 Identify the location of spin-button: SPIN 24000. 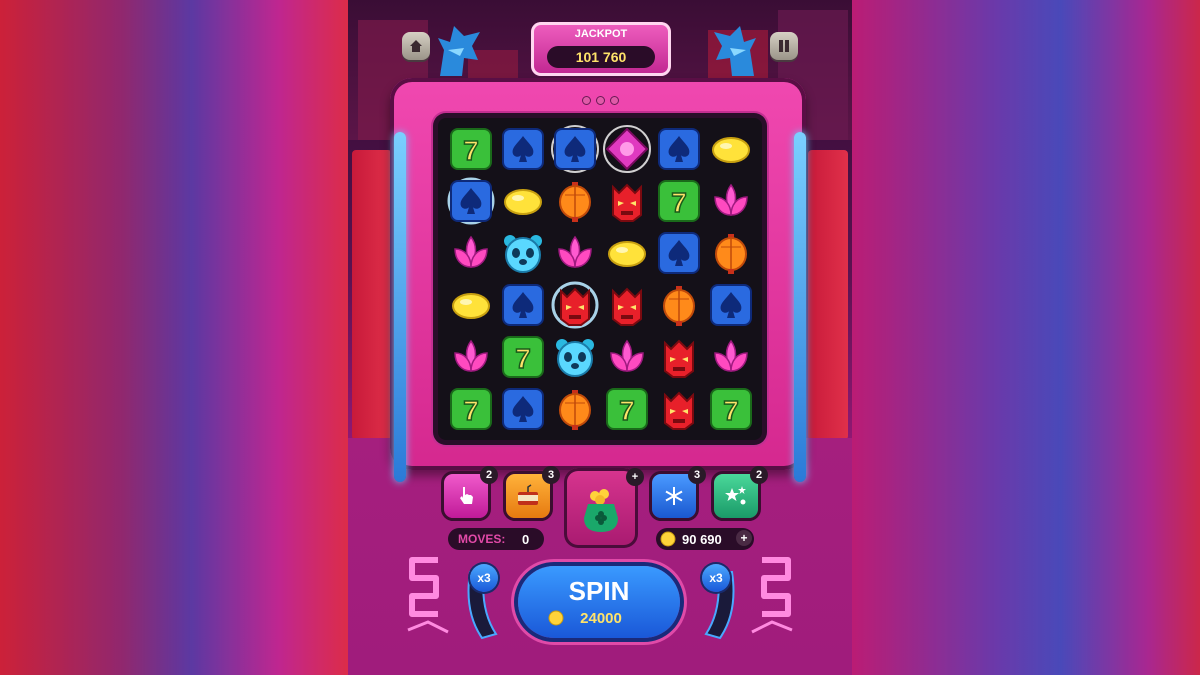
(599, 602).